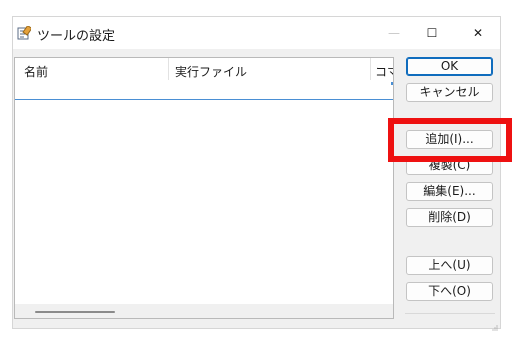 The width and height of the screenshot is (527, 344). What do you see at coordinates (449, 291) in the screenshot?
I see `move-down-button: 下へ(O)` at bounding box center [449, 291].